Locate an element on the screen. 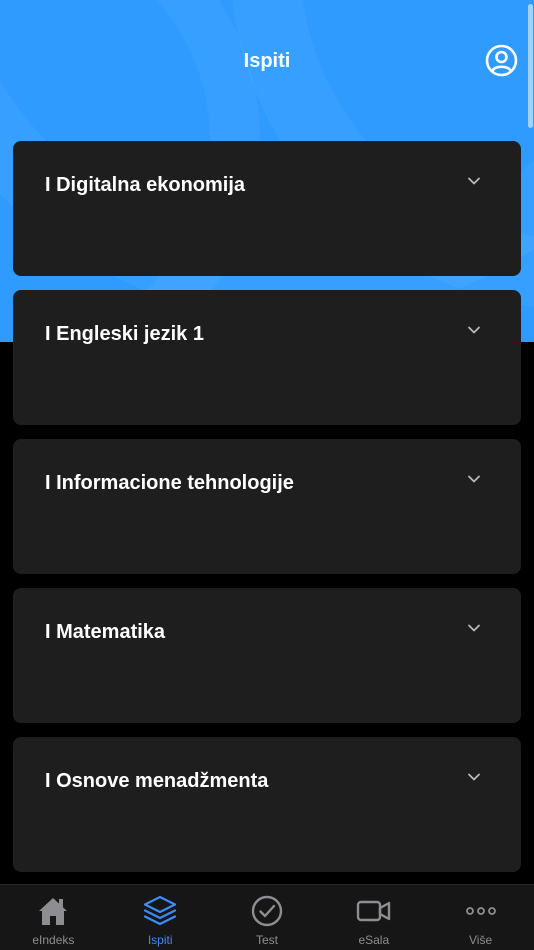  tab-label: eSala is located at coordinates (374, 940).